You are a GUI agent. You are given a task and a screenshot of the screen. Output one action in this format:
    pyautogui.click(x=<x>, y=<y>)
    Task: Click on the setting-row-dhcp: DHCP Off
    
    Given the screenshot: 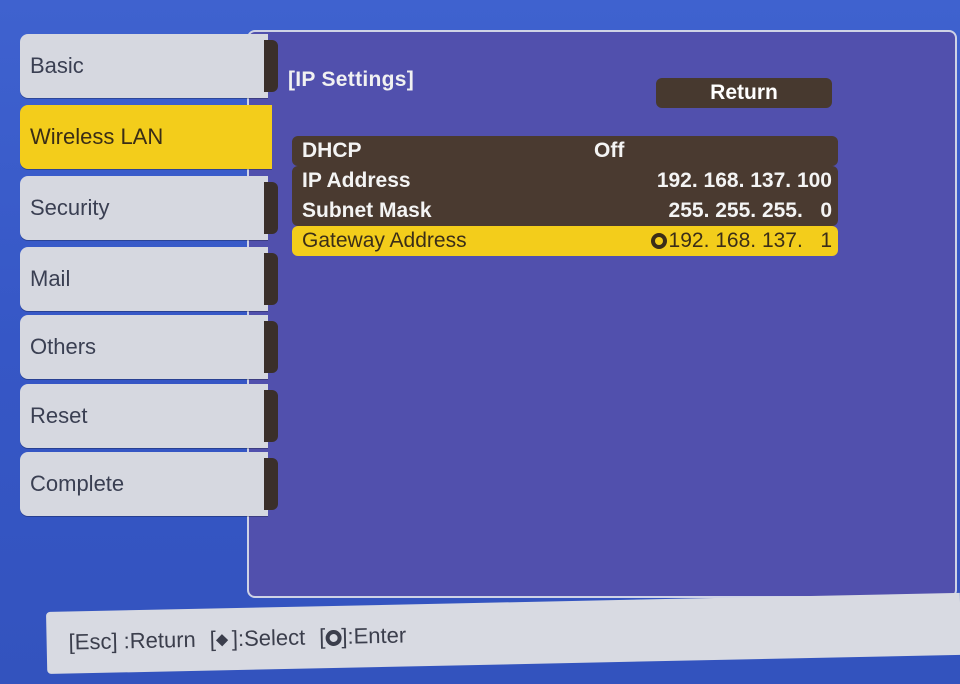 What is the action you would take?
    pyautogui.click(x=565, y=151)
    